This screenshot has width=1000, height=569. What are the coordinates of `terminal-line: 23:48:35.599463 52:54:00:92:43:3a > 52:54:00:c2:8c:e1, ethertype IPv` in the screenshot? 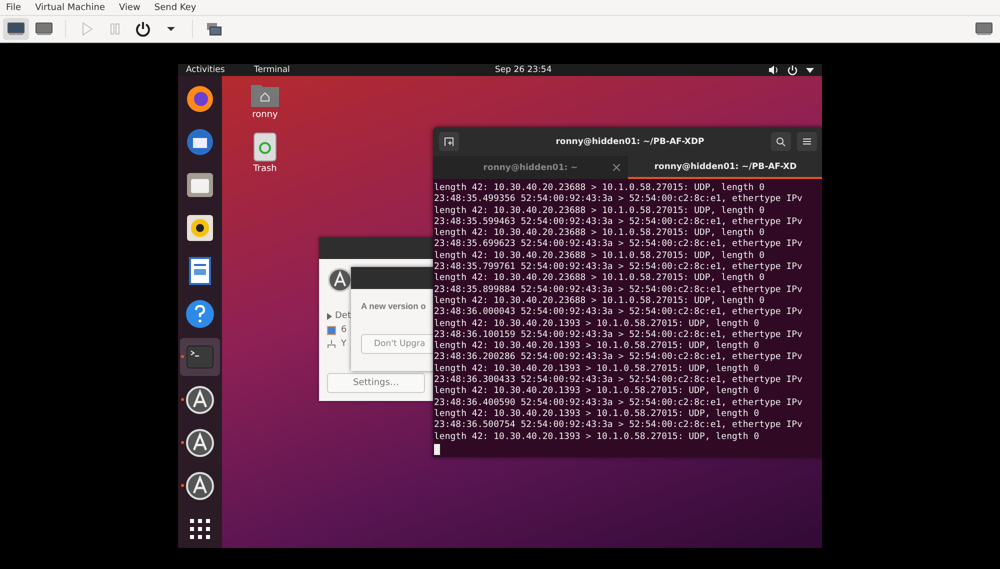 It's located at (619, 222).